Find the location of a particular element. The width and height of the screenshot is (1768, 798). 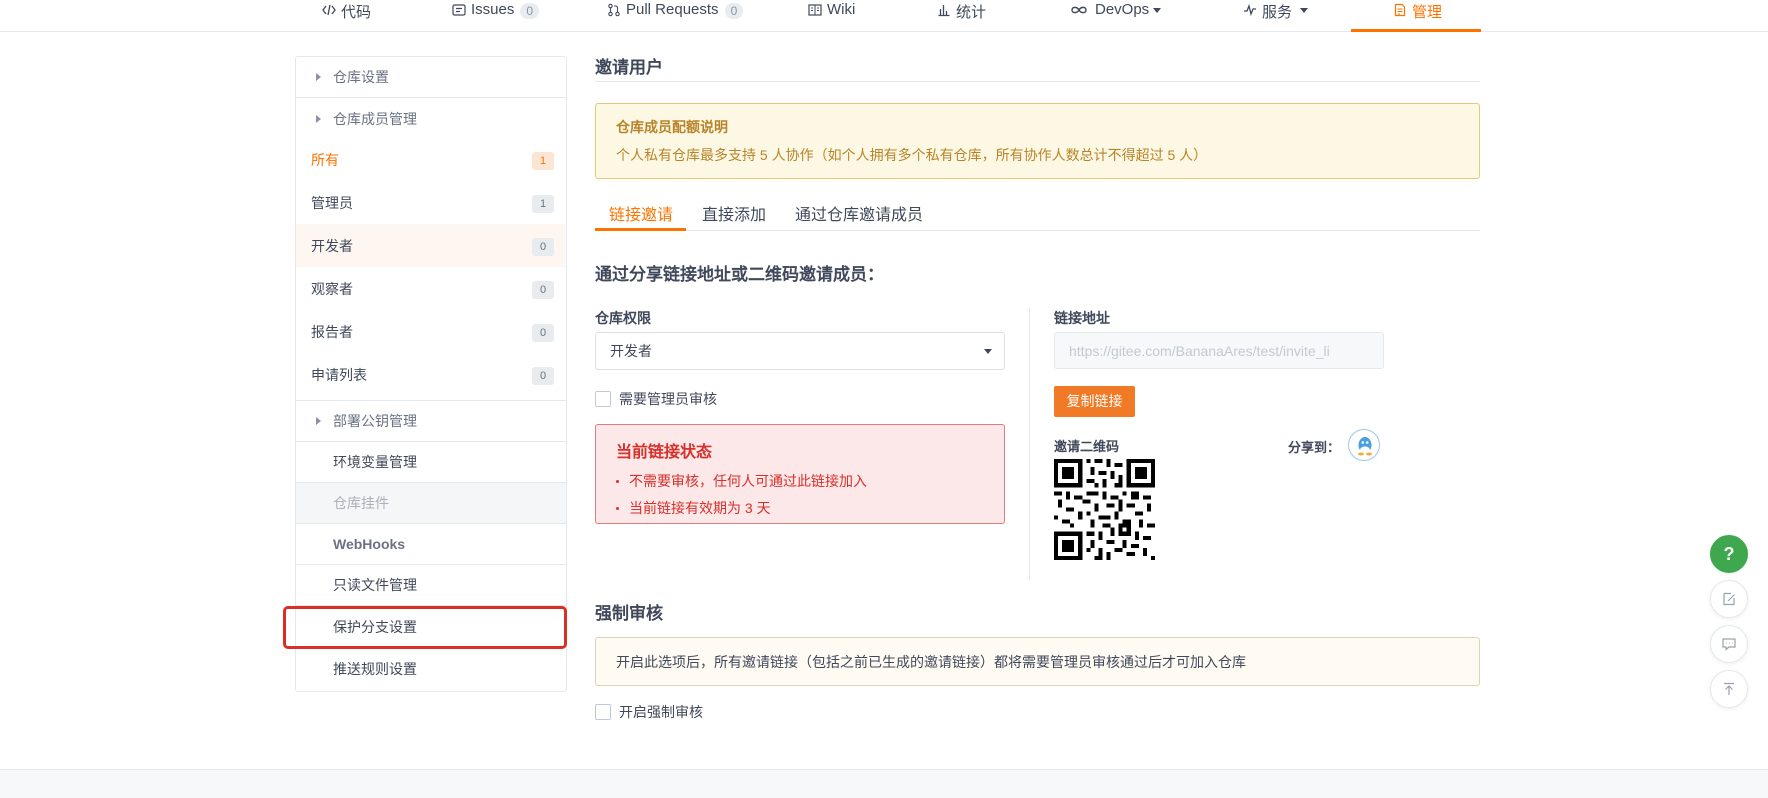

sidebar-item-label: 只读文件管理 is located at coordinates (375, 585).